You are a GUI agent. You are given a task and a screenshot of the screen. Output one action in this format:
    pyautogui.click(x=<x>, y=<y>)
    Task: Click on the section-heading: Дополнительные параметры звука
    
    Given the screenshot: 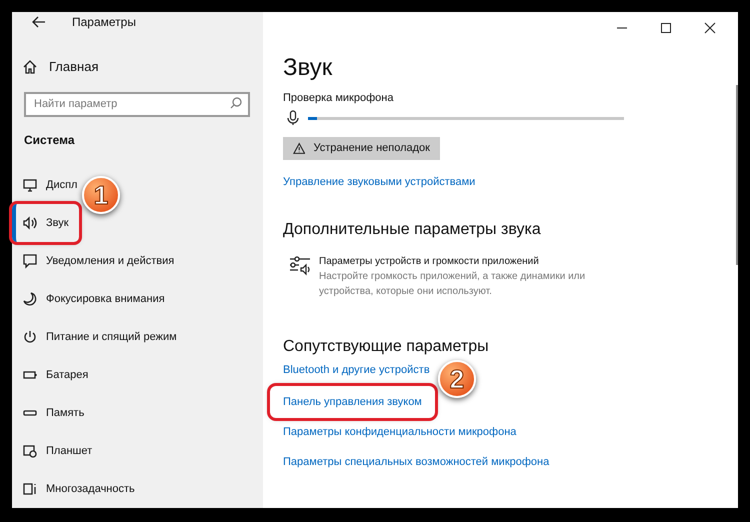 What is the action you would take?
    pyautogui.click(x=412, y=230)
    